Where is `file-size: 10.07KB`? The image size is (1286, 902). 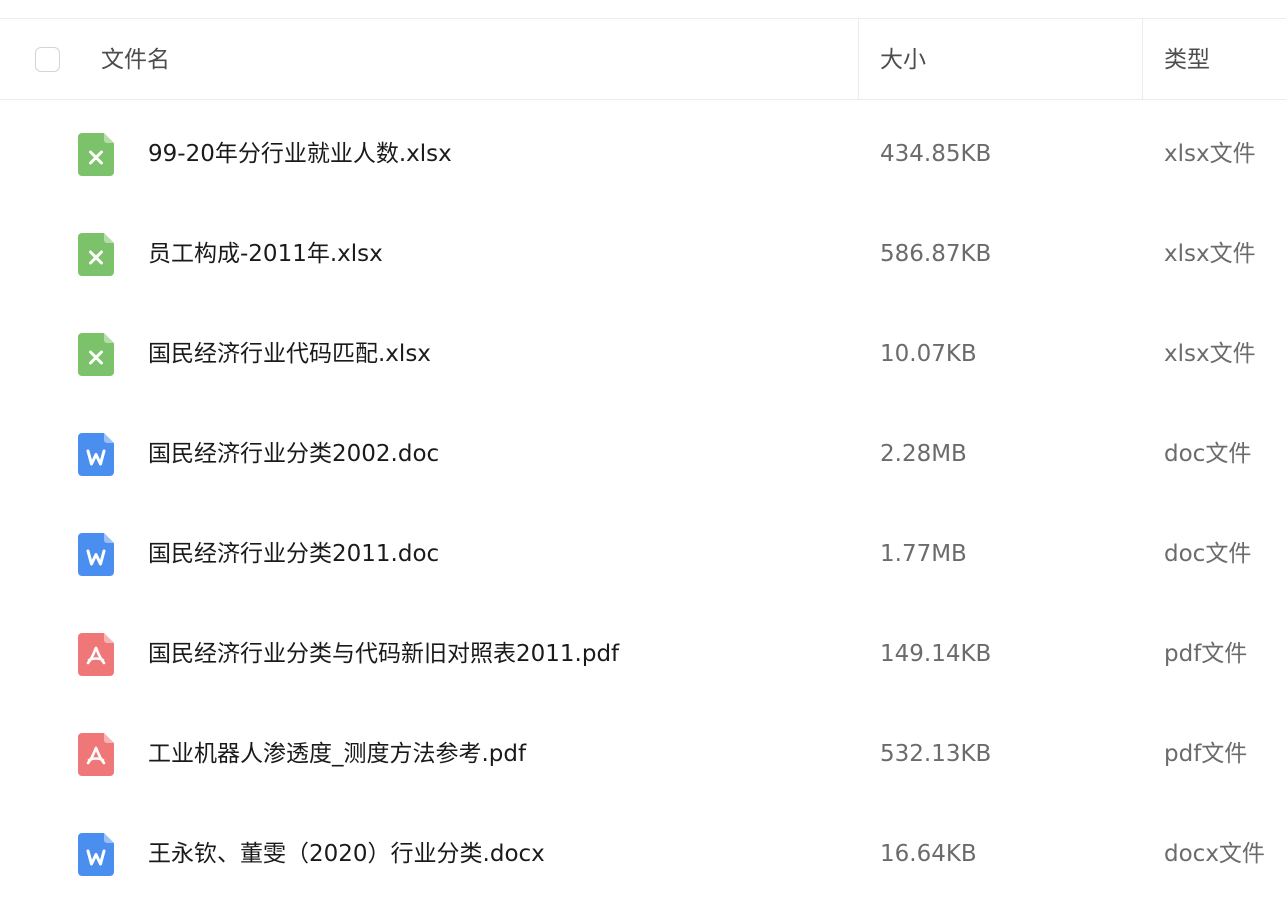
file-size: 10.07KB is located at coordinates (928, 354).